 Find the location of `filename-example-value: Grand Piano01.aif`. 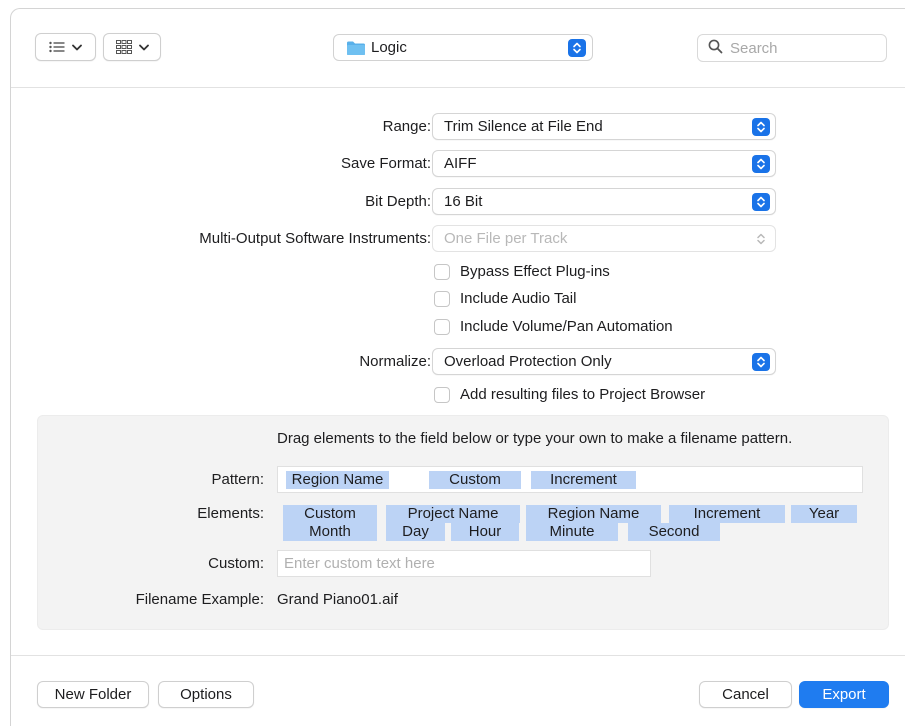

filename-example-value: Grand Piano01.aif is located at coordinates (337, 599).